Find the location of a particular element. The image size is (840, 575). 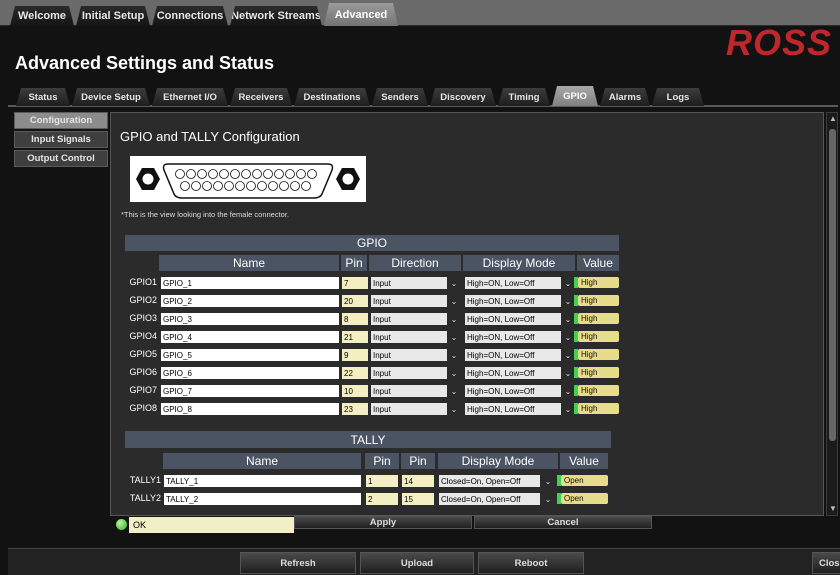

gpio-pin-field: 8 is located at coordinates (355, 319).